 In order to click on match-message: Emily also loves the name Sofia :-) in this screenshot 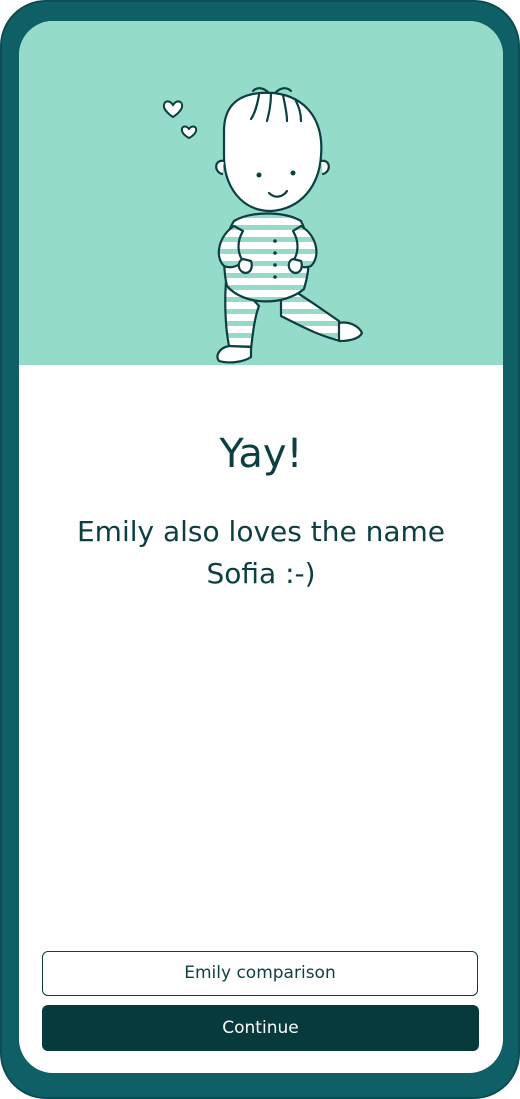, I will do `click(260, 552)`.